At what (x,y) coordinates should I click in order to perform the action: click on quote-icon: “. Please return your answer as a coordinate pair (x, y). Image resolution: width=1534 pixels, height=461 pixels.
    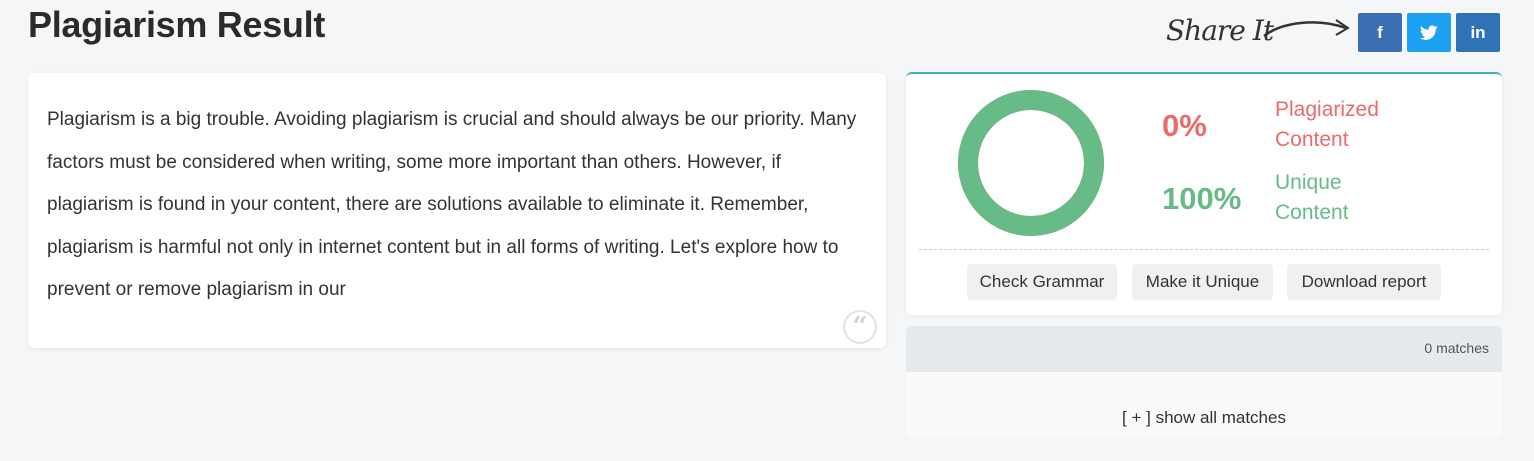
    Looking at the image, I should click on (860, 327).